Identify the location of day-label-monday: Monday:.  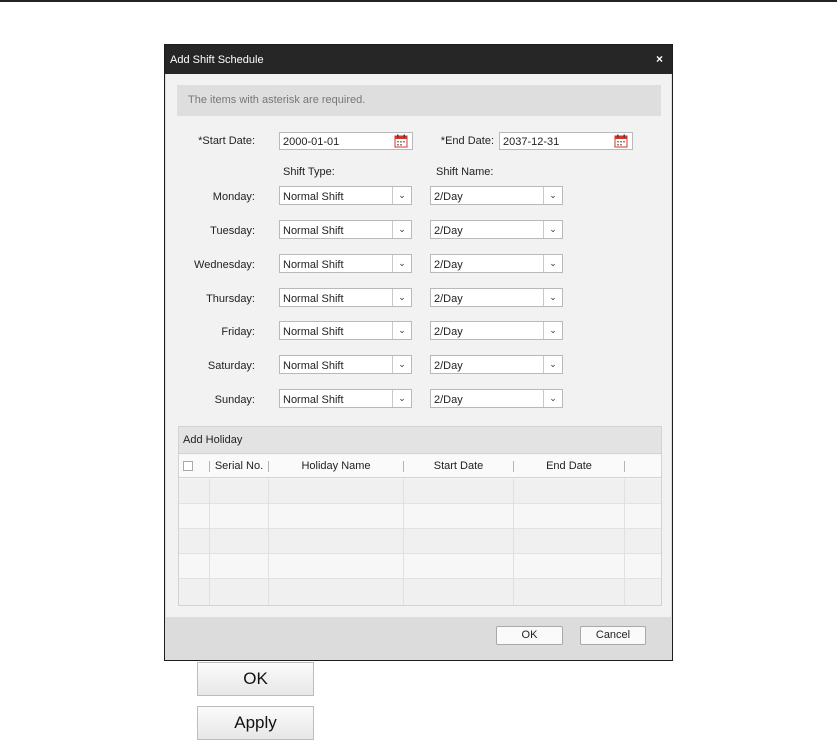
(233, 197).